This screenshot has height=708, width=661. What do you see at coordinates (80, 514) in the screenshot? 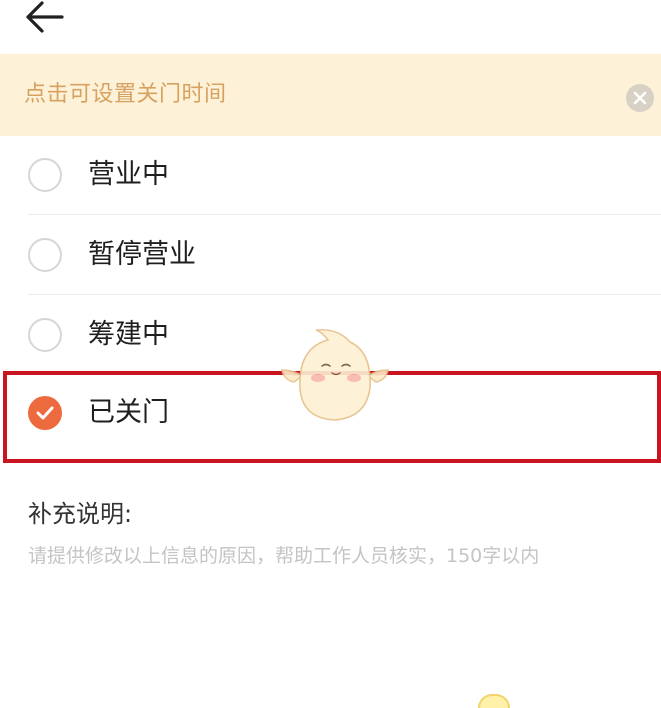
I see `note-title: 补充说明:` at bounding box center [80, 514].